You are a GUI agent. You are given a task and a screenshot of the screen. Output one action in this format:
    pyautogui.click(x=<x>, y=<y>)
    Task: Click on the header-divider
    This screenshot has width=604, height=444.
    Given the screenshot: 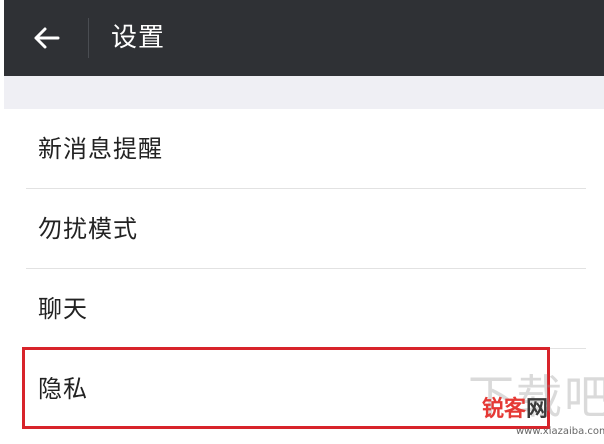 What is the action you would take?
    pyautogui.click(x=88, y=38)
    